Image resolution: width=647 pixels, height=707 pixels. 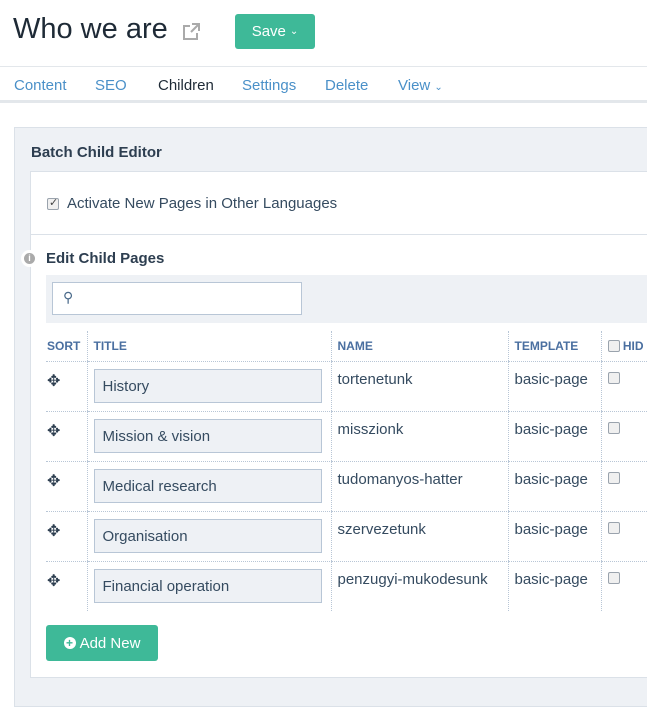 What do you see at coordinates (202, 203) in the screenshot?
I see `activate-languages-label: Activate New Pages in Other Languages` at bounding box center [202, 203].